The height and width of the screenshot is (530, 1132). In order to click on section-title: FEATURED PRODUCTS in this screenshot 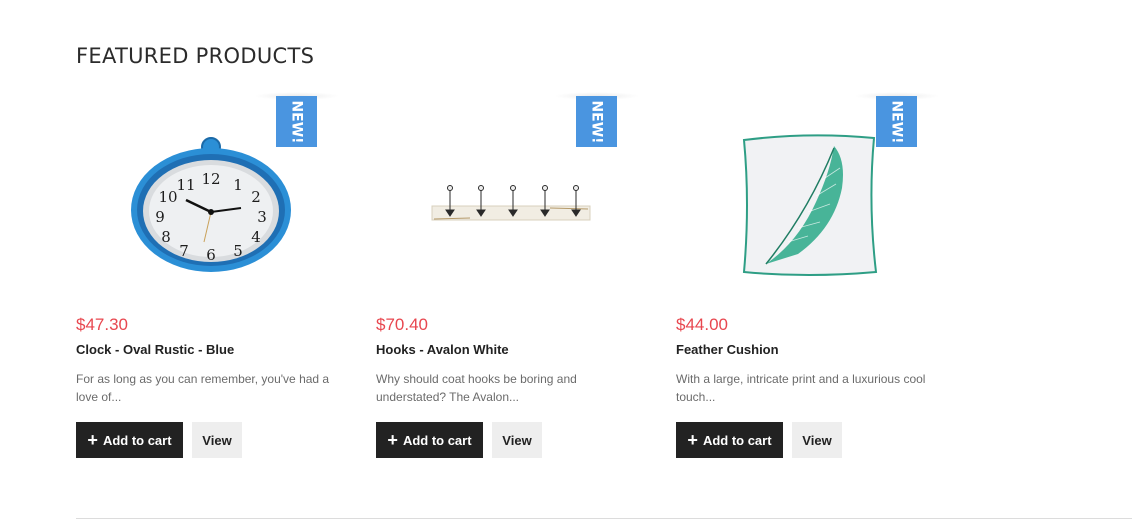, I will do `click(195, 56)`.